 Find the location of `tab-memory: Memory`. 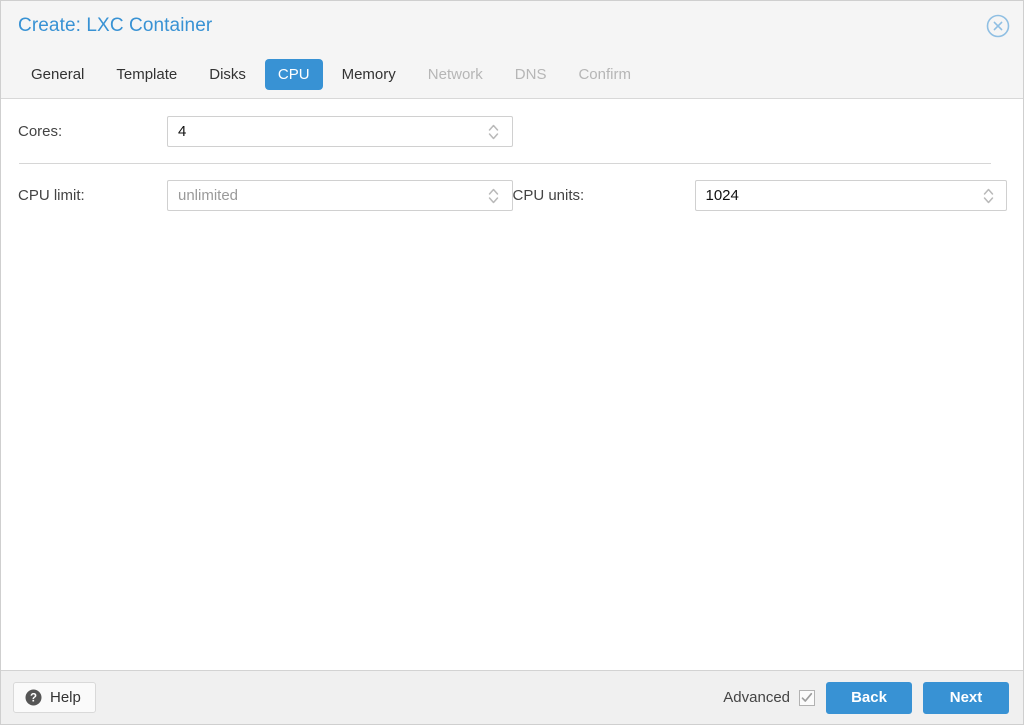

tab-memory: Memory is located at coordinates (369, 74).